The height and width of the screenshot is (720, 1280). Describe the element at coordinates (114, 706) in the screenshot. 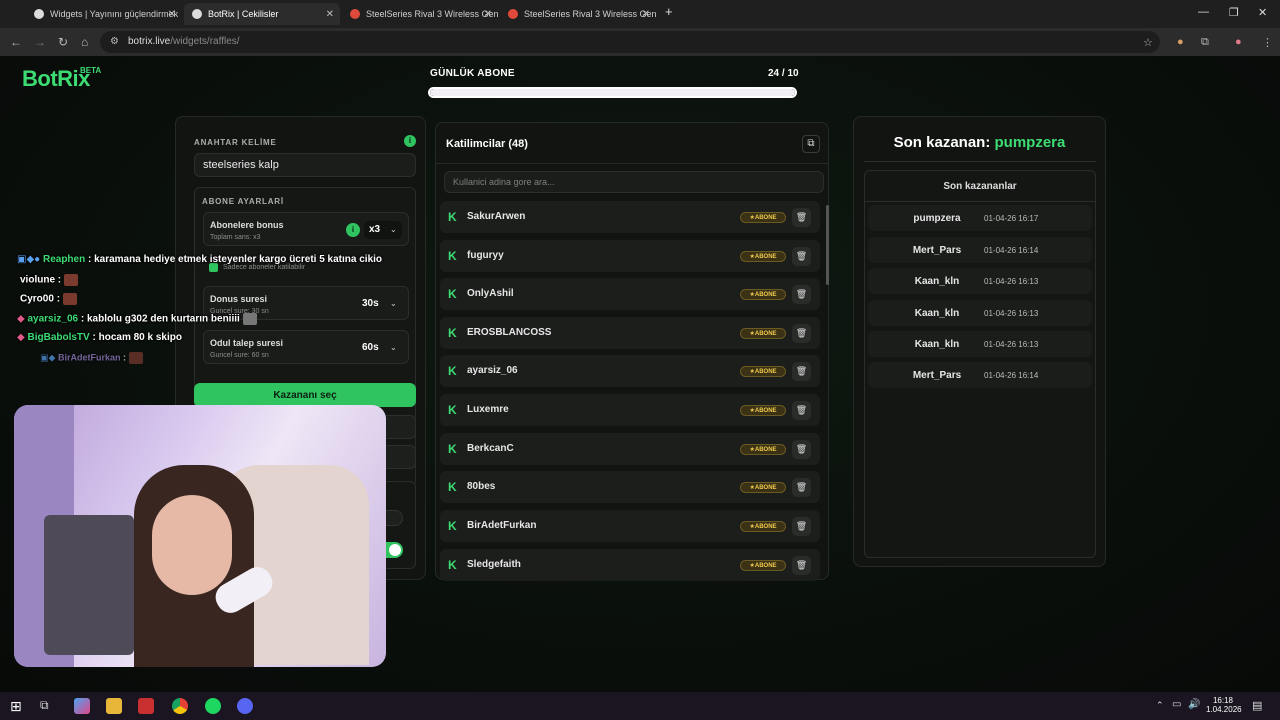

I see `file-explorer-icon` at that location.